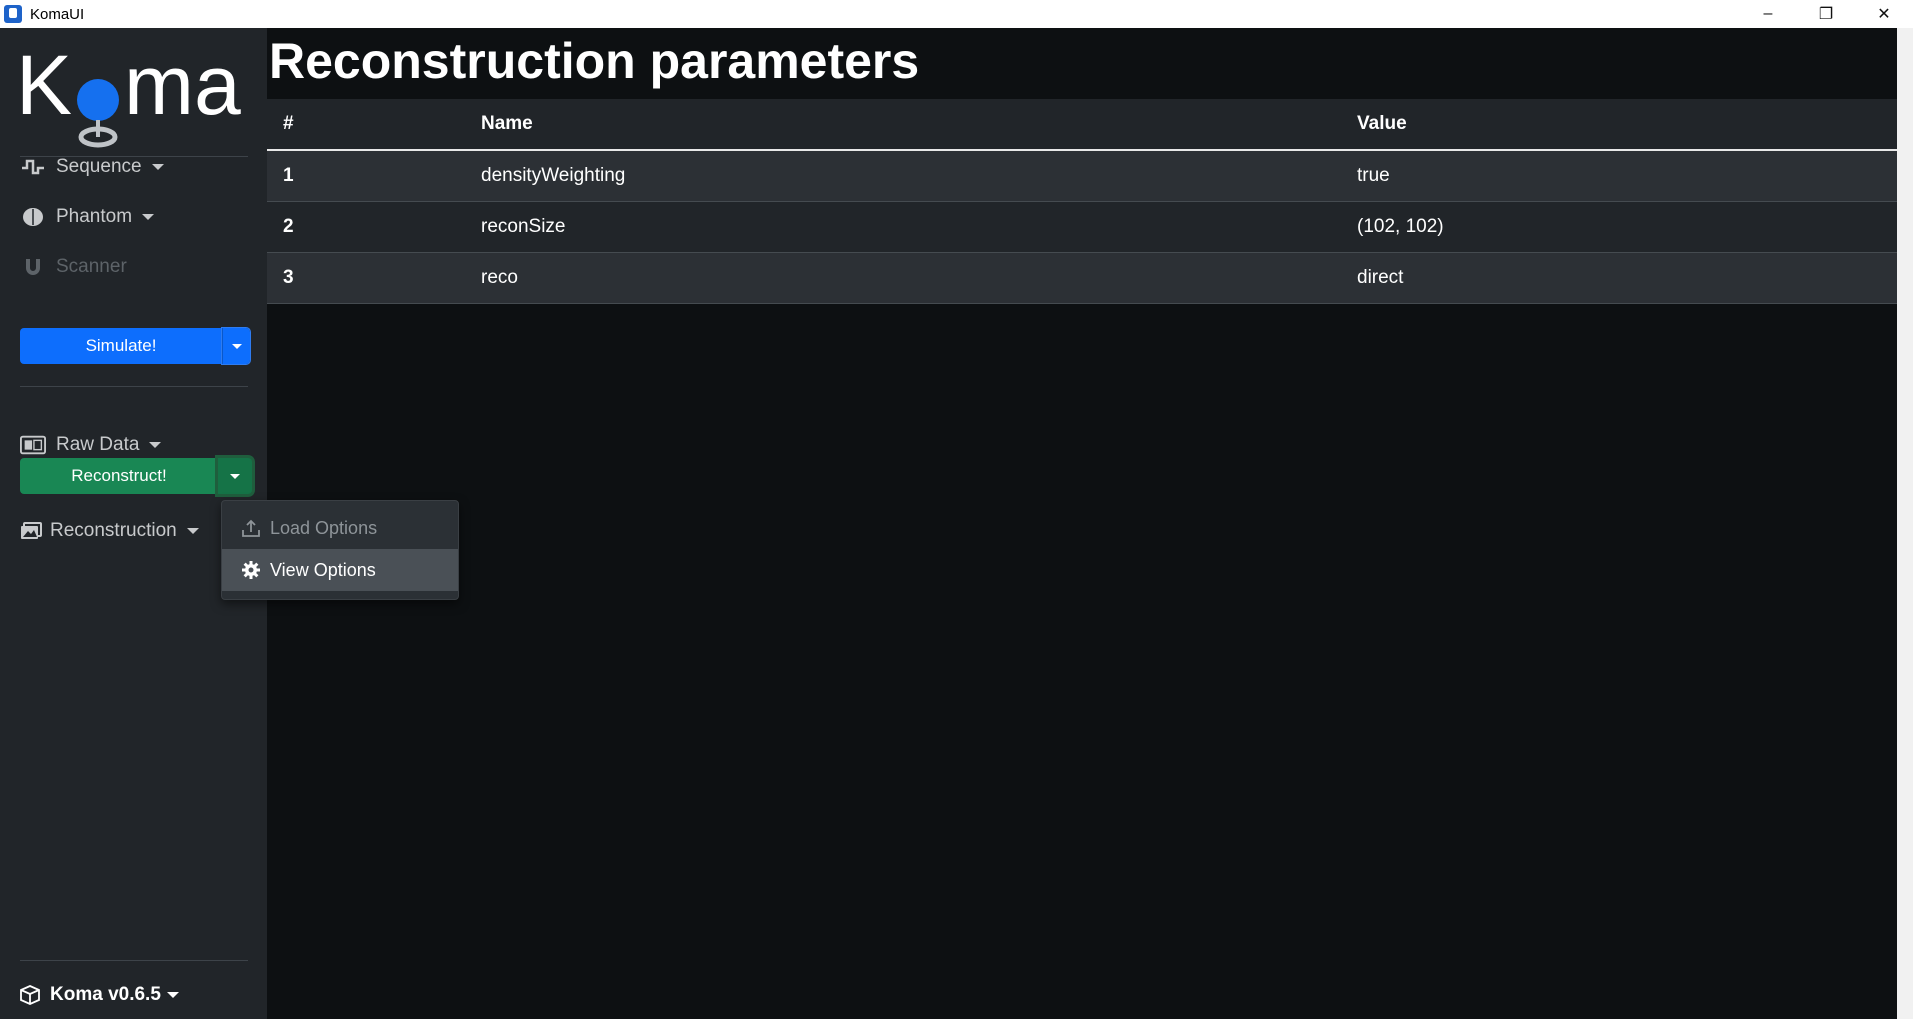  What do you see at coordinates (324, 527) in the screenshot?
I see `menu-item-label: Load Options` at bounding box center [324, 527].